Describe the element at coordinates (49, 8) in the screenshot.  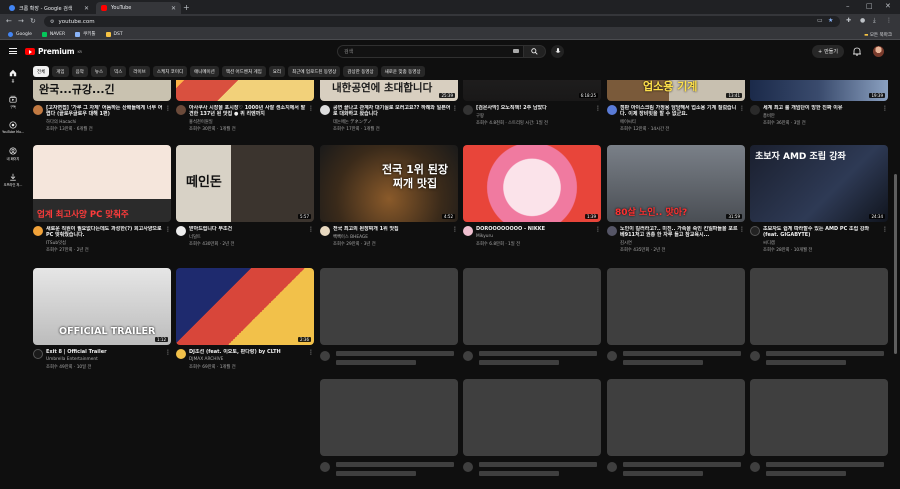
I see `browser-tab-google: 크롬 확장 - Google 검색 ✕` at that location.